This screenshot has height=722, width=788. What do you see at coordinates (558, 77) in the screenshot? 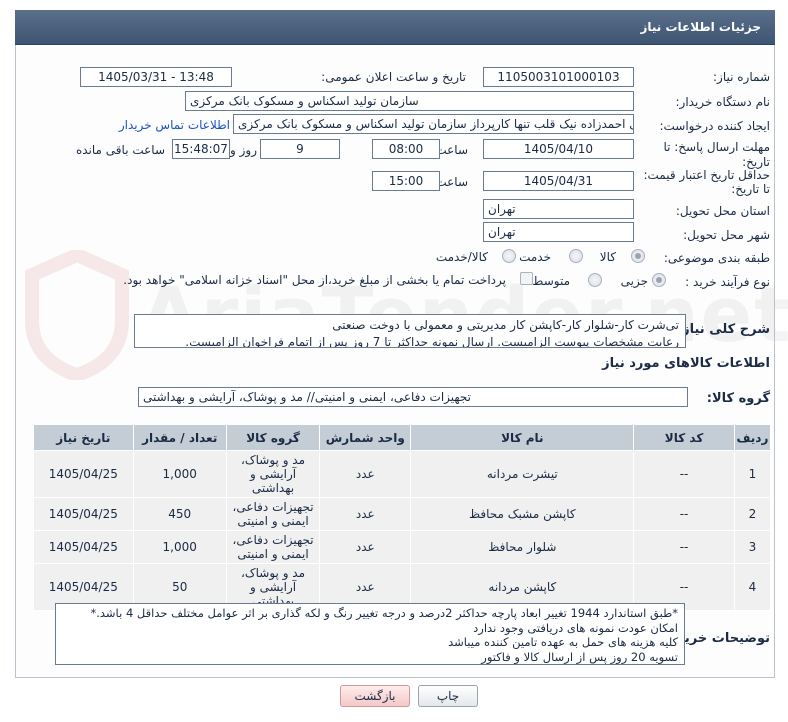
I see `need-number-value: 1105003101000103` at bounding box center [558, 77].